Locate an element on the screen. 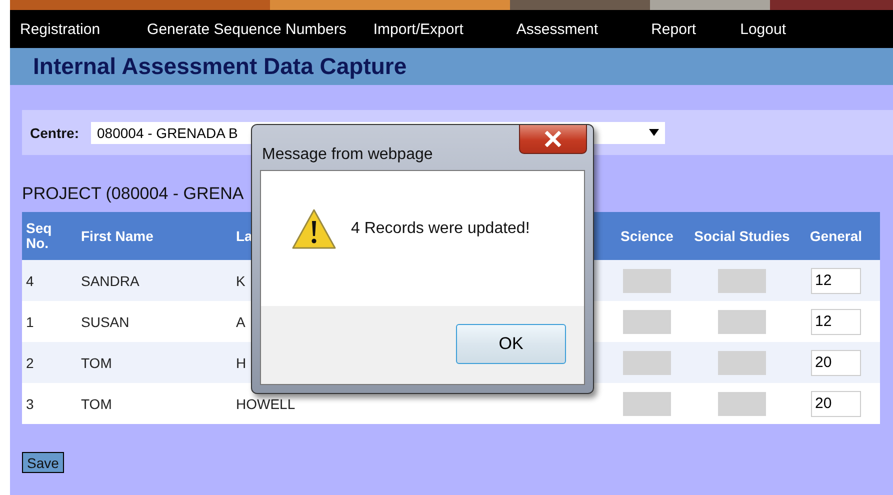 Image resolution: width=893 pixels, height=495 pixels. page-title: Internal Assessment Data Capture is located at coordinates (220, 66).